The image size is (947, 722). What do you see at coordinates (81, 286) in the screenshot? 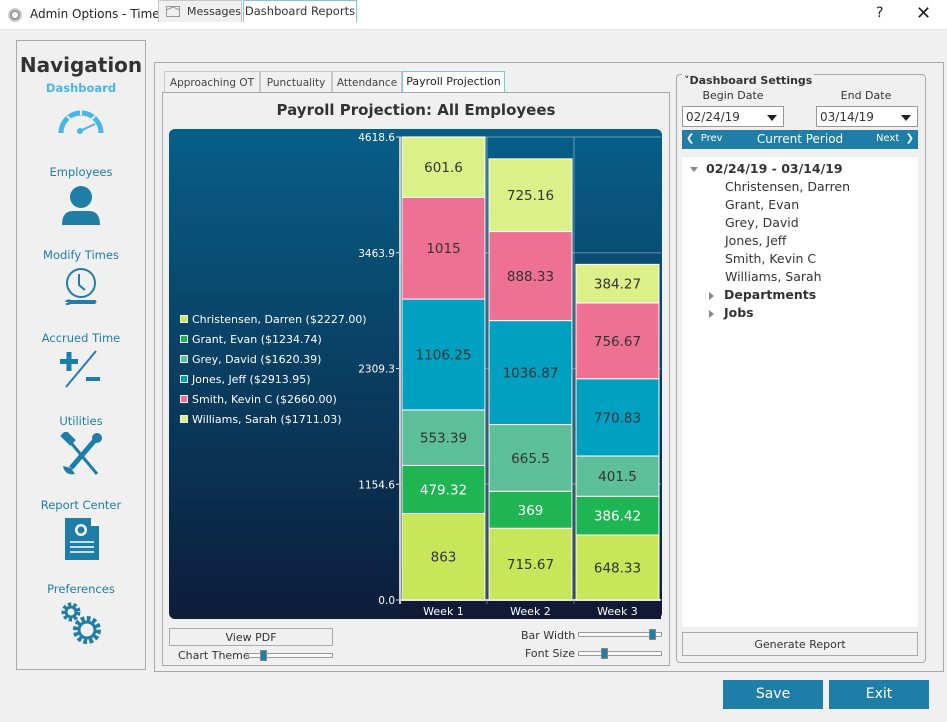
I see `clock-wrench-icon` at bounding box center [81, 286].